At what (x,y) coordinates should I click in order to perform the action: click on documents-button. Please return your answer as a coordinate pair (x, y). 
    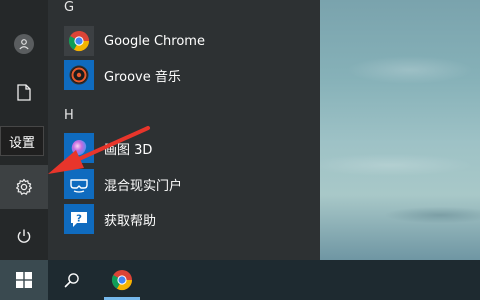
    Looking at the image, I should click on (24, 92).